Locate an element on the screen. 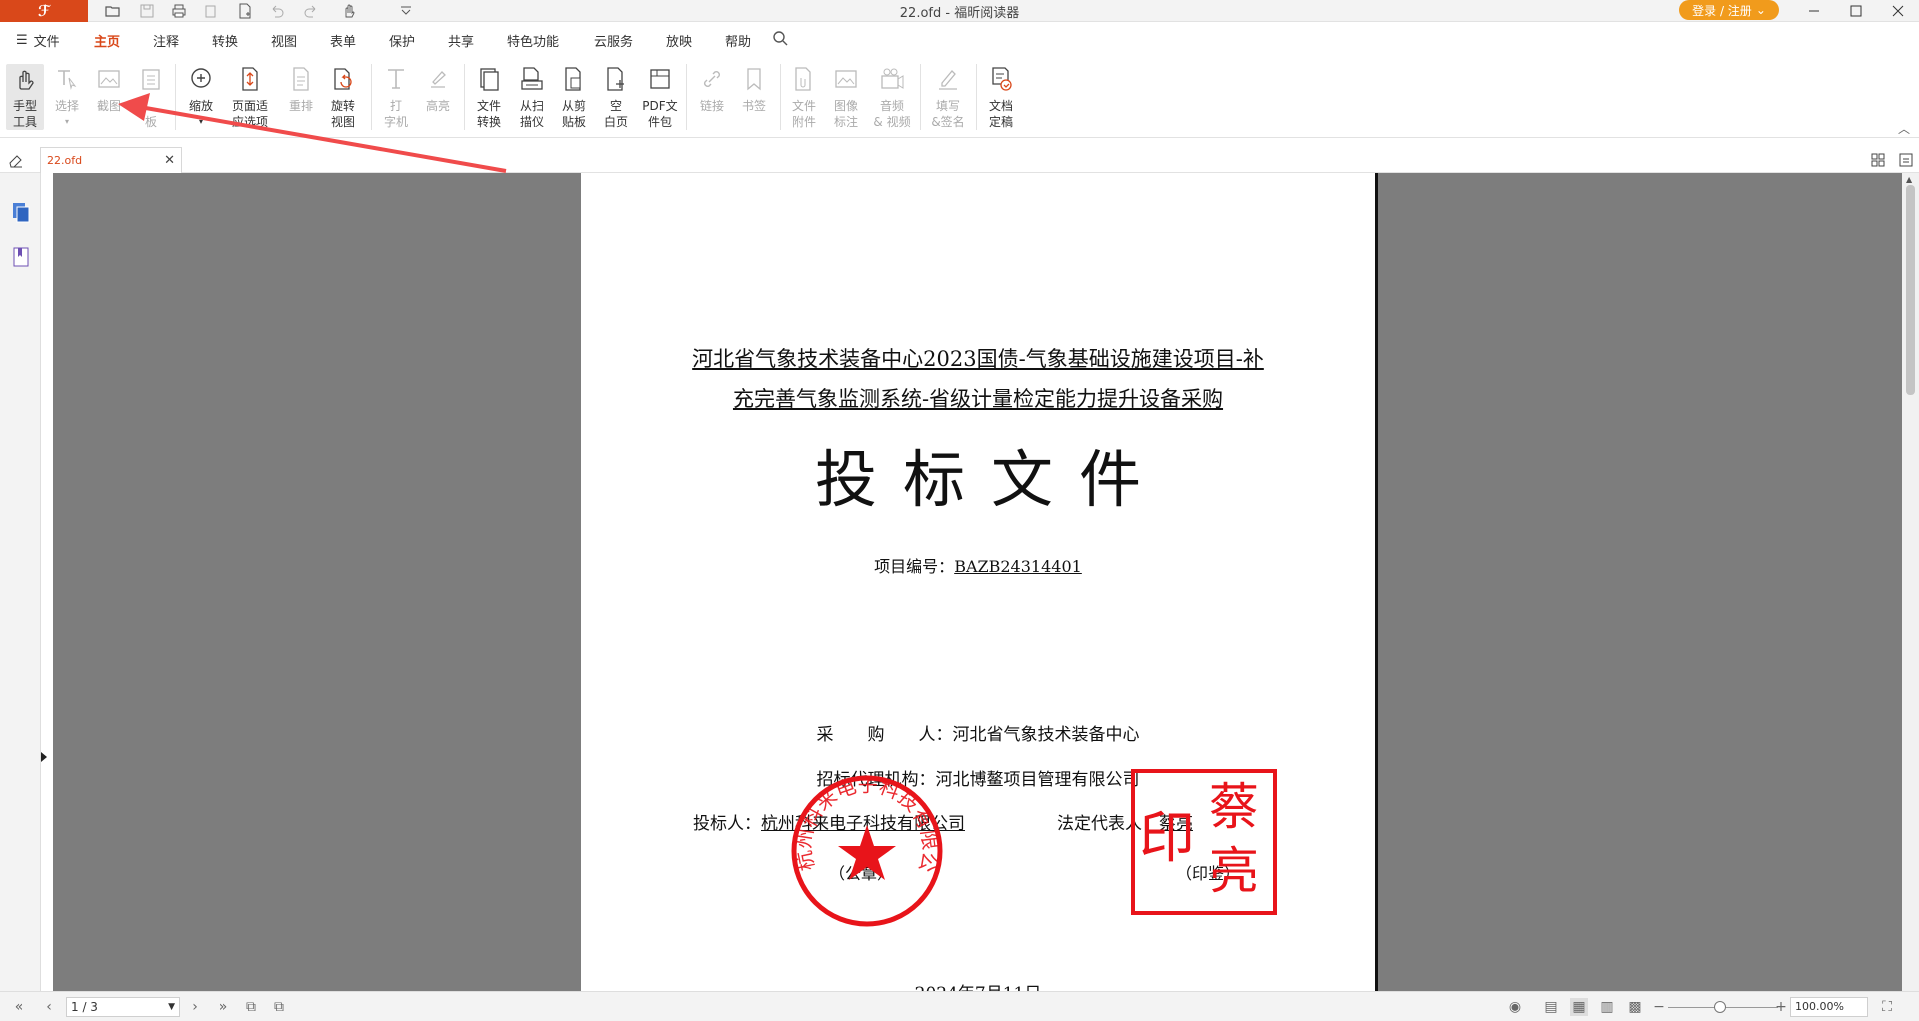 This screenshot has width=1919, height=1021. close-window-button is located at coordinates (1898, 11).